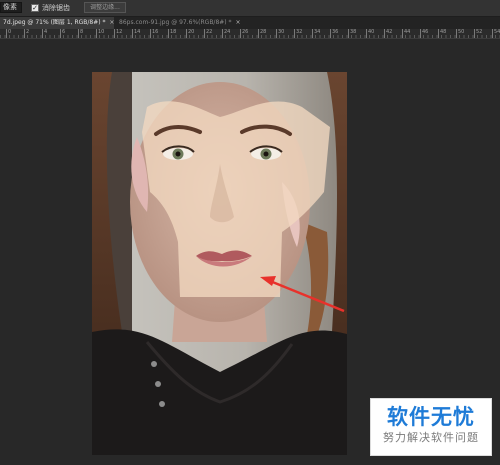 This screenshot has width=500, height=465. Describe the element at coordinates (136, 33) in the screenshot. I see `ruler-tick-label: 14` at that location.